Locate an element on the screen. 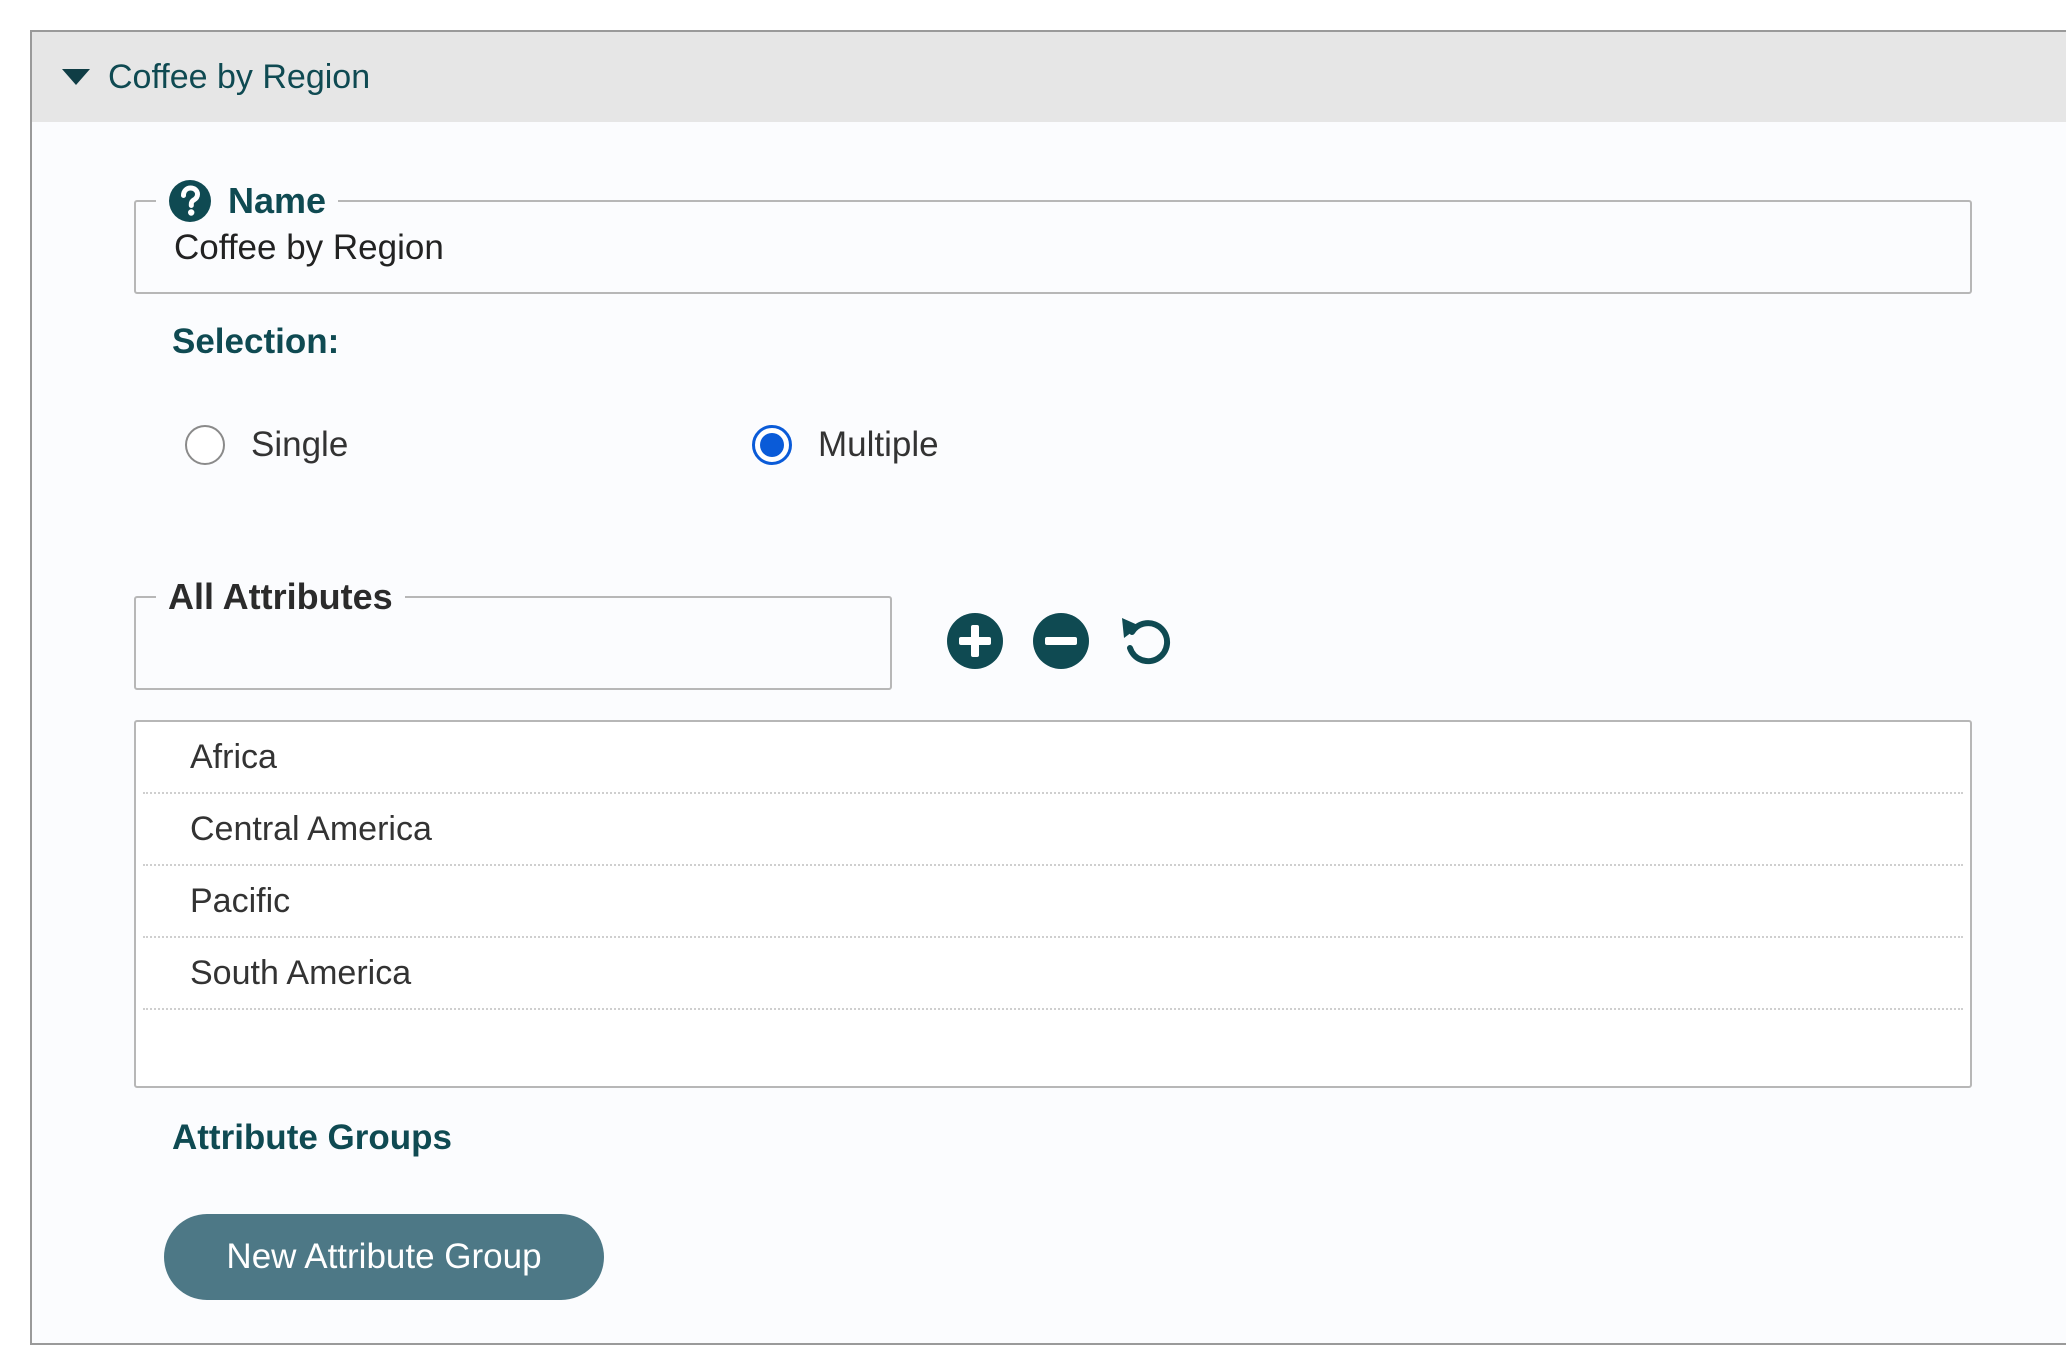 This screenshot has height=1365, width=2066. all-attributes-legend: All Attributes is located at coordinates (280, 597).